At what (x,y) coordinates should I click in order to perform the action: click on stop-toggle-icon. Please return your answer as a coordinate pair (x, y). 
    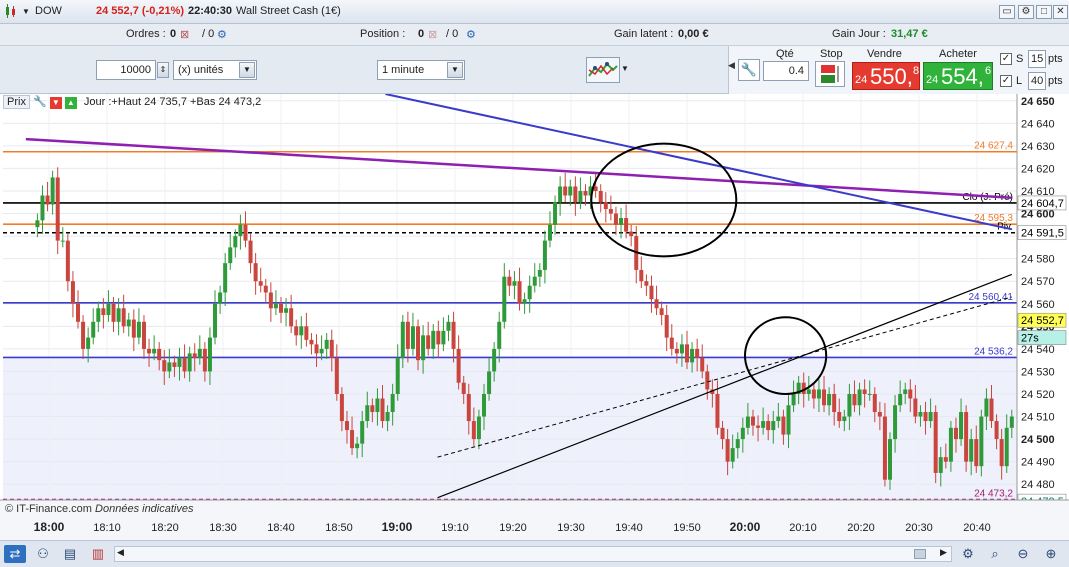
    Looking at the image, I should click on (830, 74).